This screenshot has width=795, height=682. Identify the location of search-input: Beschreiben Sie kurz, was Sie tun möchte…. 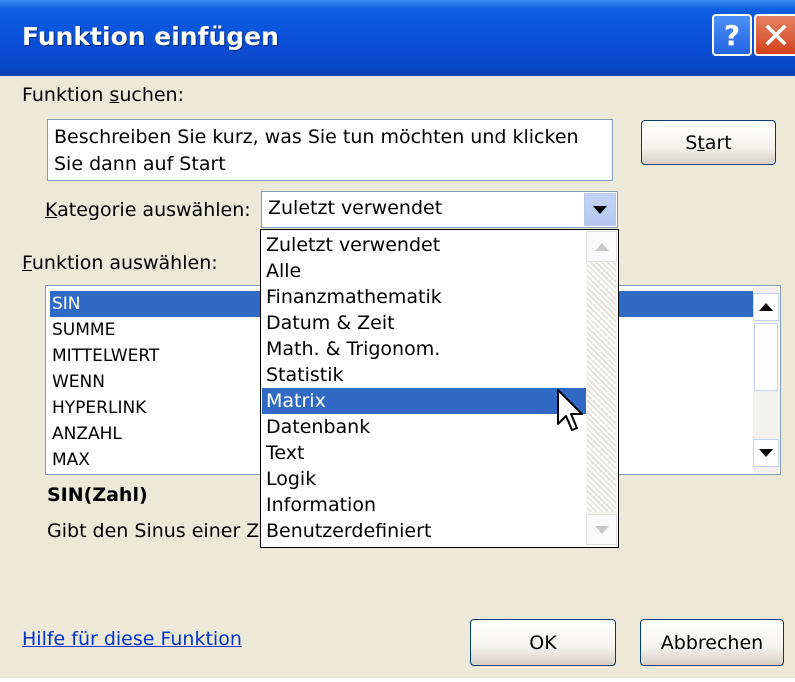
(330, 150).